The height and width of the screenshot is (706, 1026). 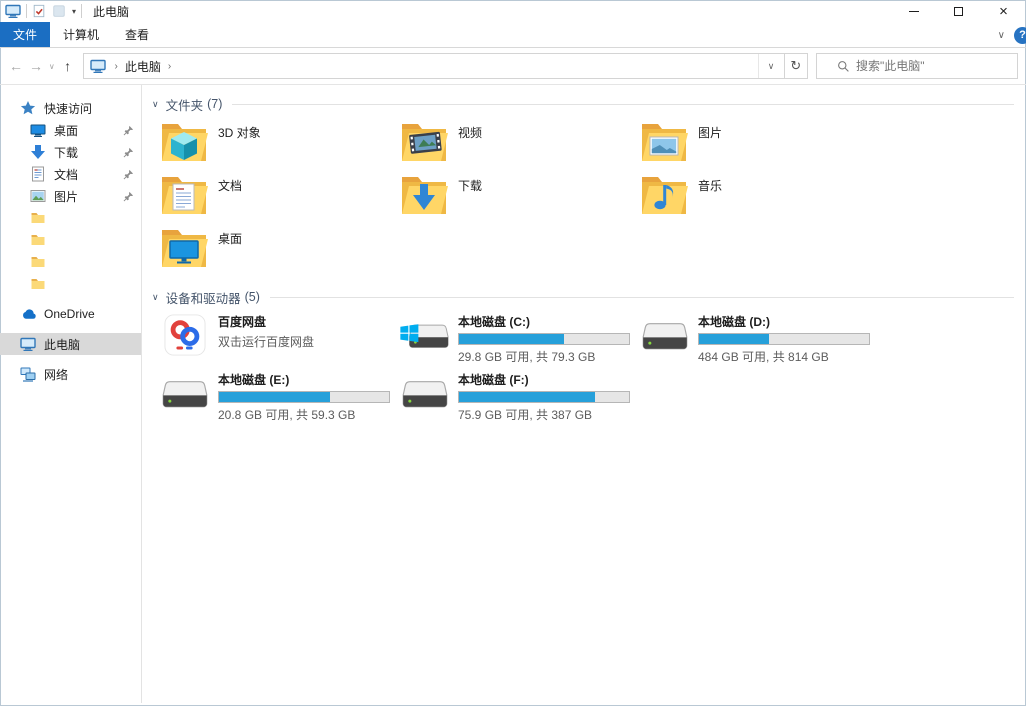 What do you see at coordinates (230, 186) in the screenshot?
I see `folder-label: 文档` at bounding box center [230, 186].